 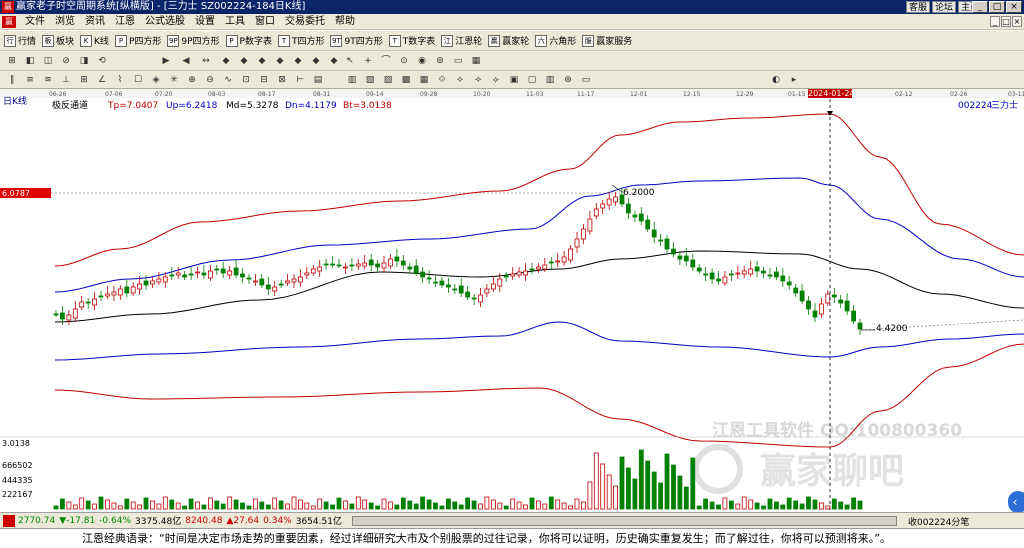 I want to click on tool-icon: ≋, so click(x=48, y=80).